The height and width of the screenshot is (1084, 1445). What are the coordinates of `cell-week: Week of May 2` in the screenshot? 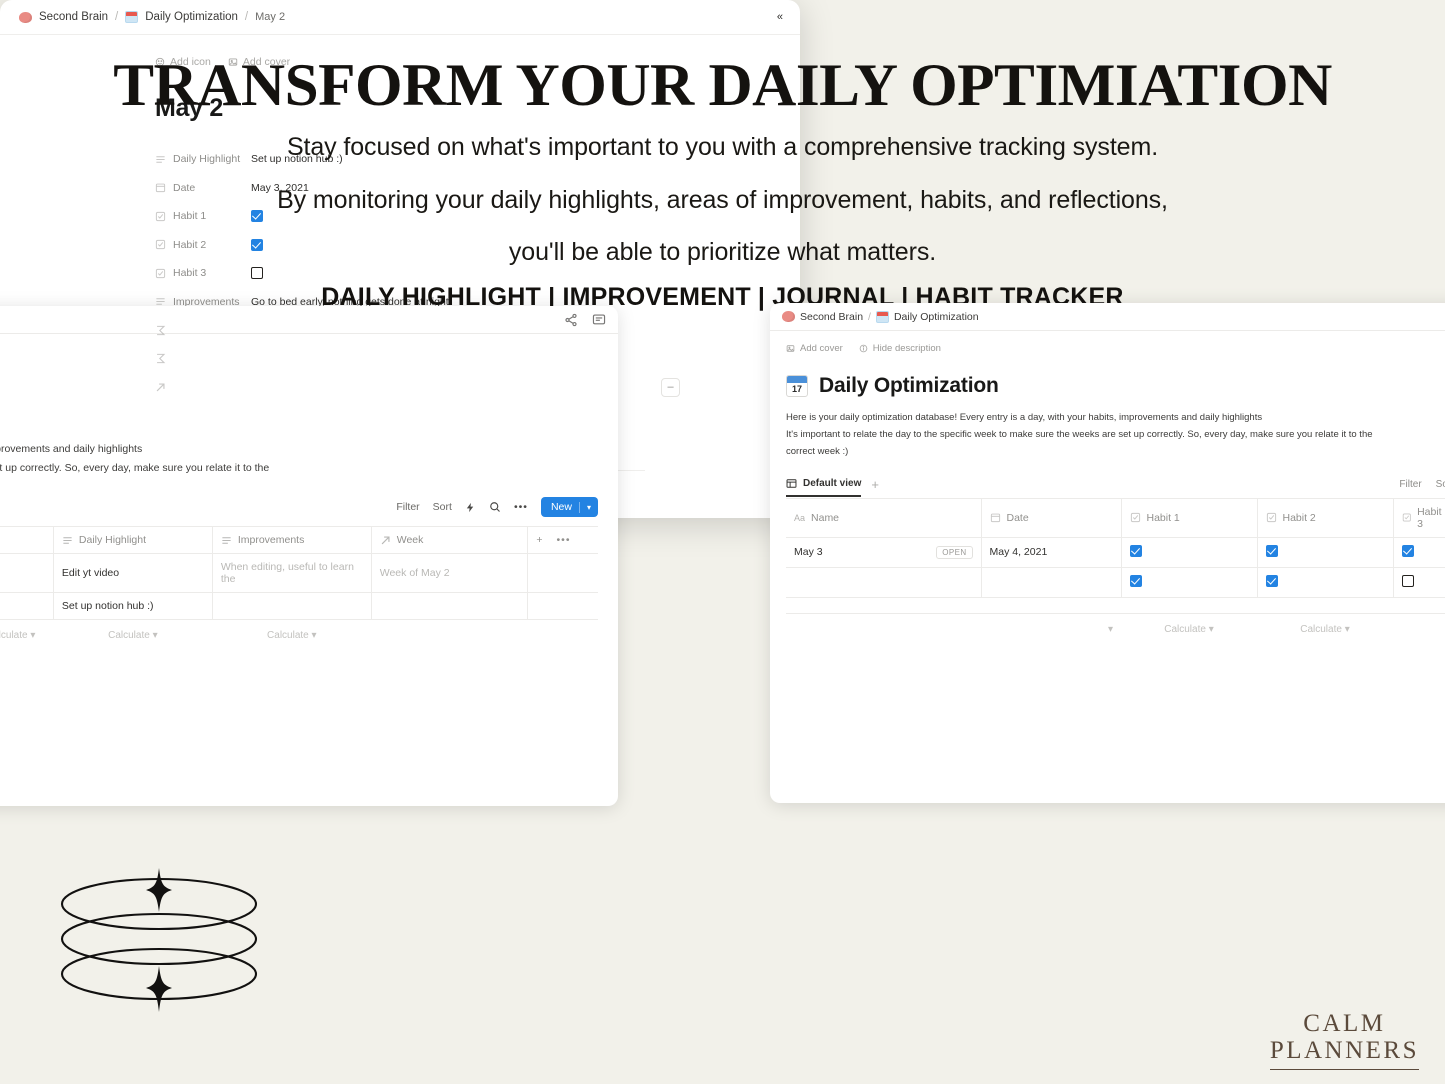 It's located at (450, 573).